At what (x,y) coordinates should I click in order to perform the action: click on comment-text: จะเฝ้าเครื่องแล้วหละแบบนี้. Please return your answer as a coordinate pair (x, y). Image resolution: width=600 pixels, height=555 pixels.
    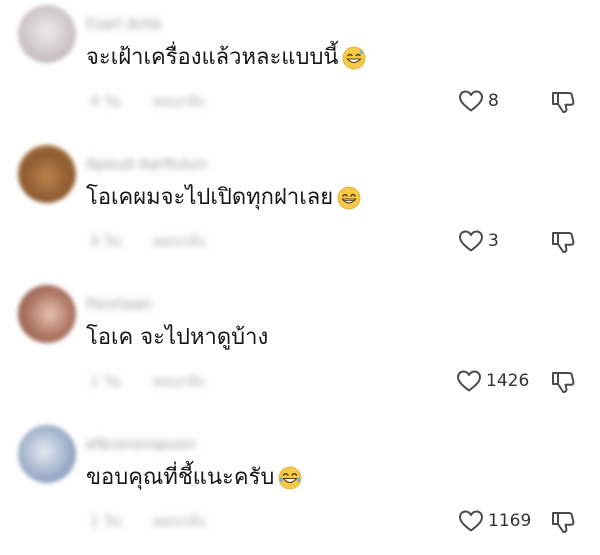
    Looking at the image, I should click on (226, 58).